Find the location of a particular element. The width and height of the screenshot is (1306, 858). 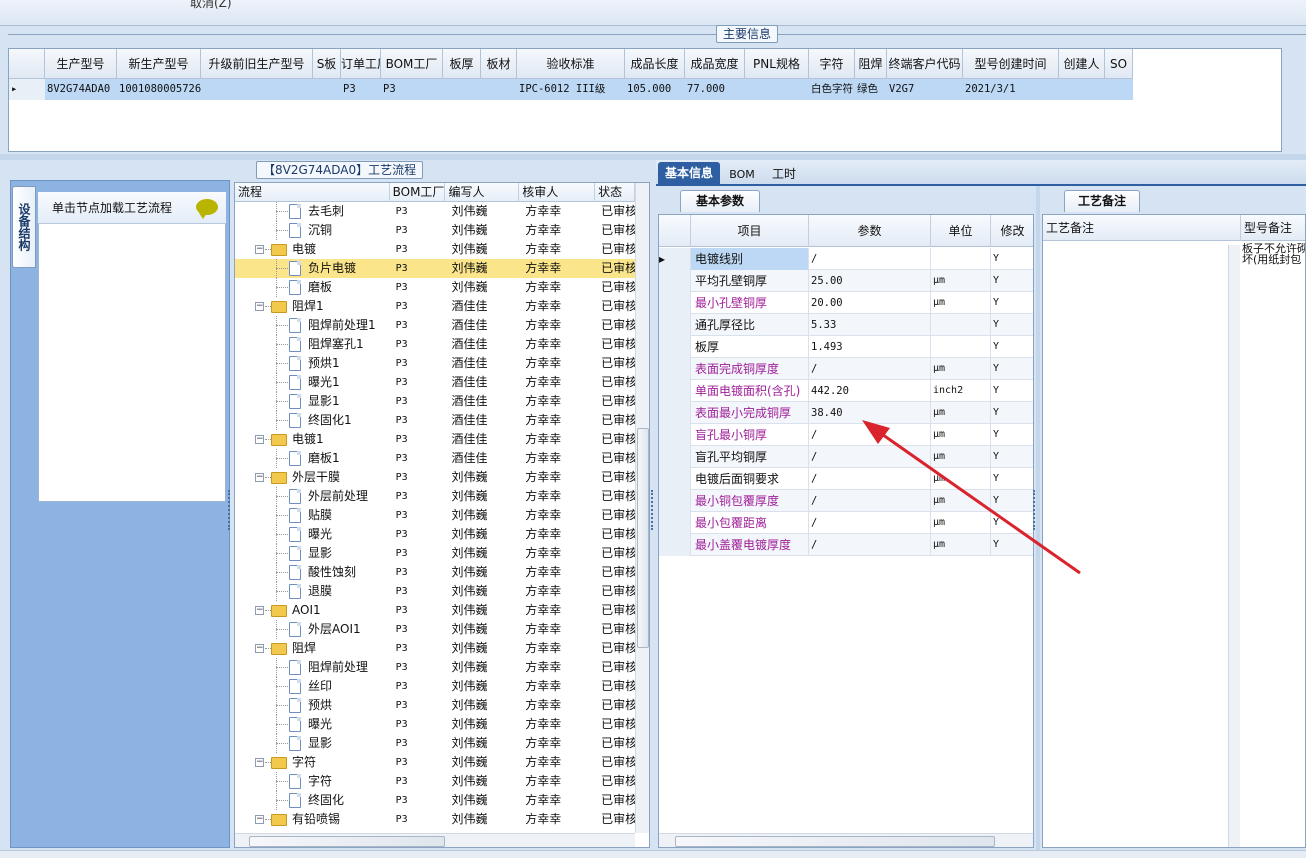

grid-cell: 白色字符 is located at coordinates (832, 89).